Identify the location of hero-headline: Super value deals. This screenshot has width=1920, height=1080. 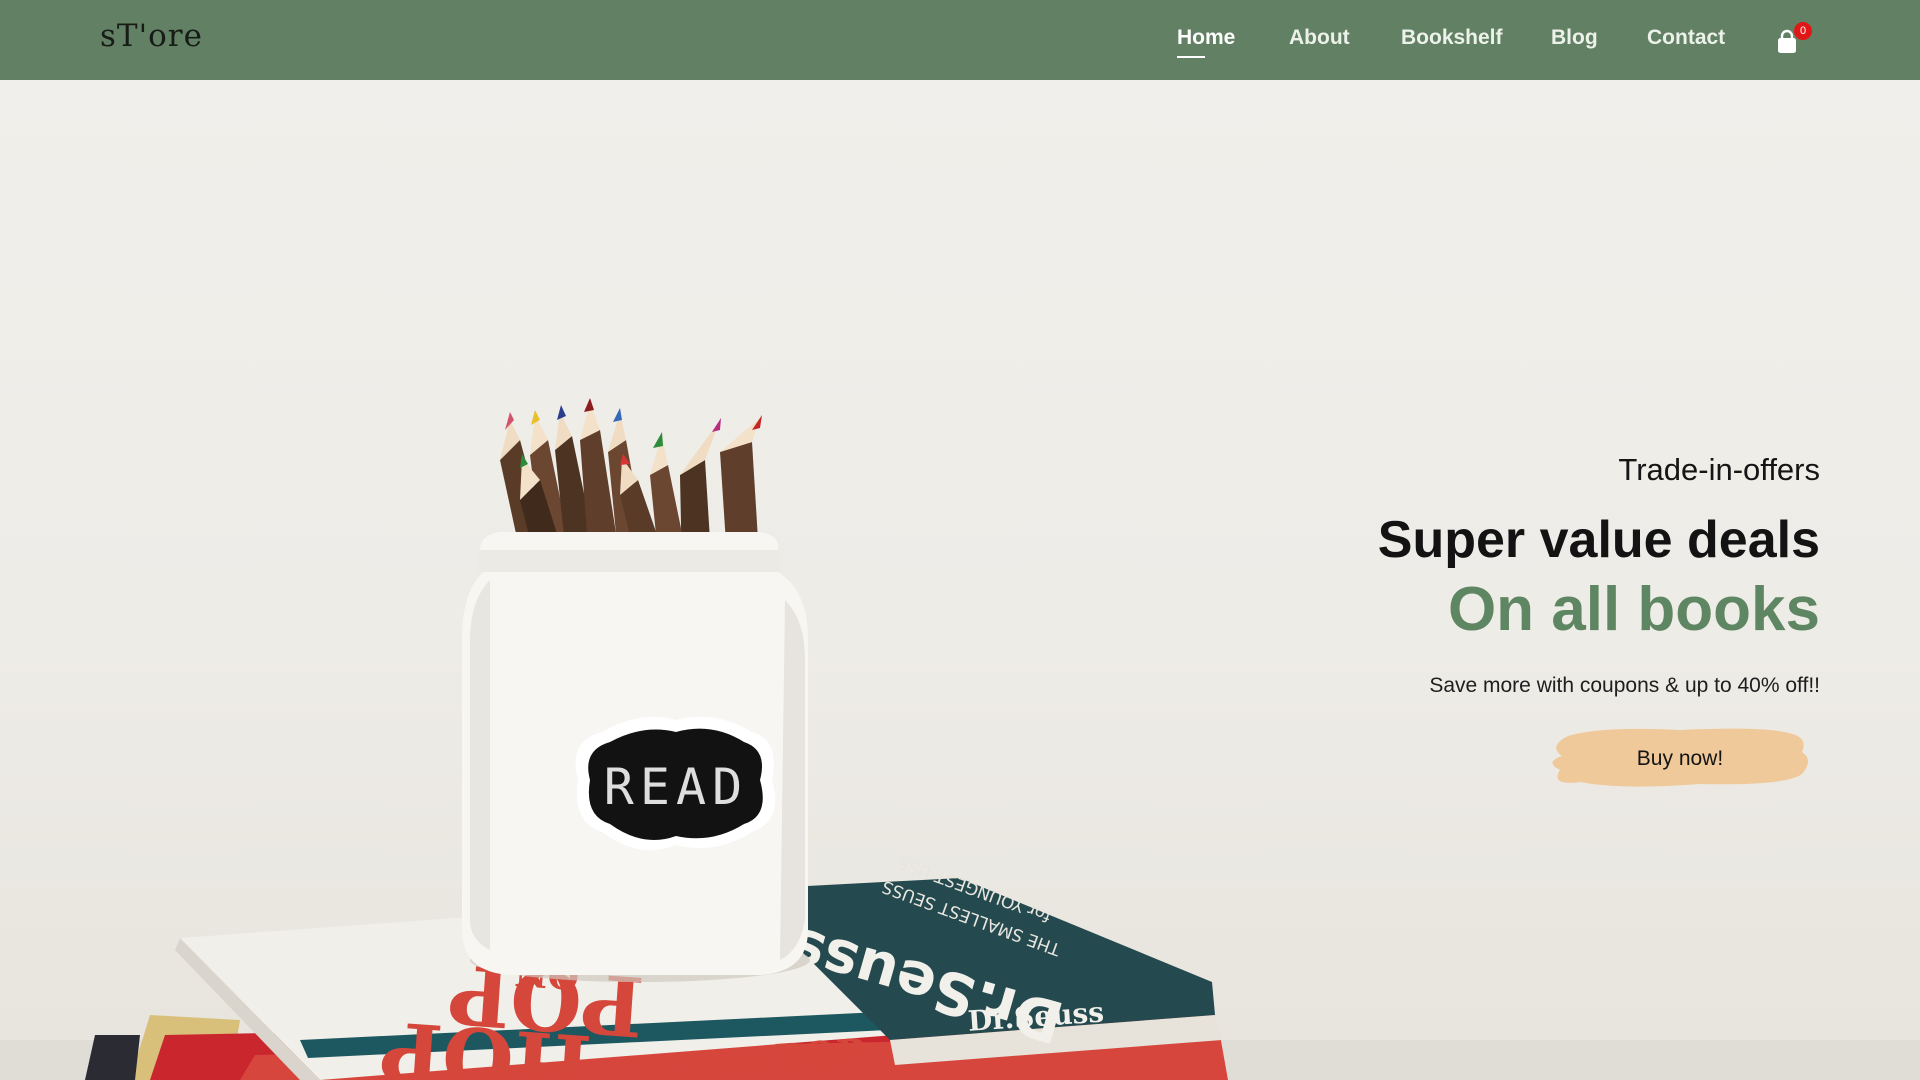
(1598, 540).